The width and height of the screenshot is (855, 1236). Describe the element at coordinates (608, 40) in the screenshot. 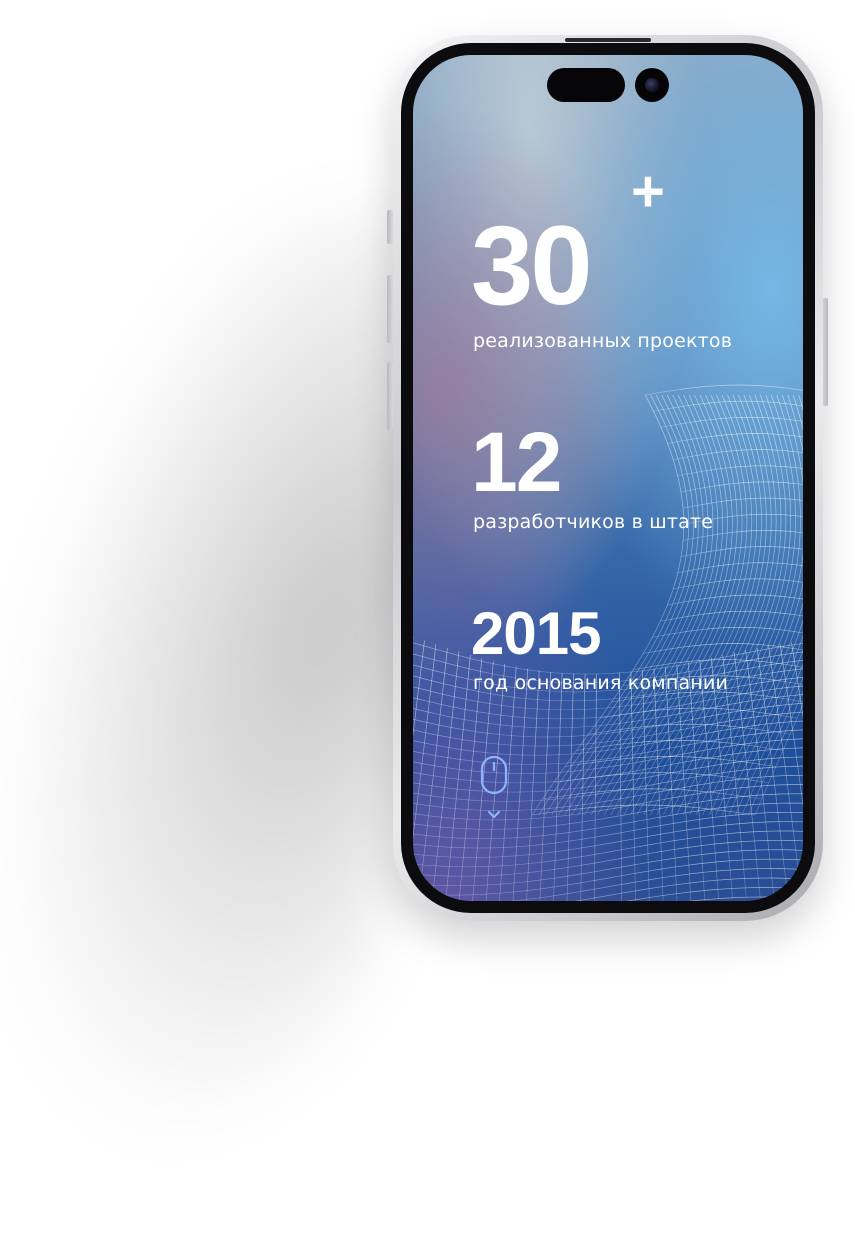

I see `speaker-grille` at that location.